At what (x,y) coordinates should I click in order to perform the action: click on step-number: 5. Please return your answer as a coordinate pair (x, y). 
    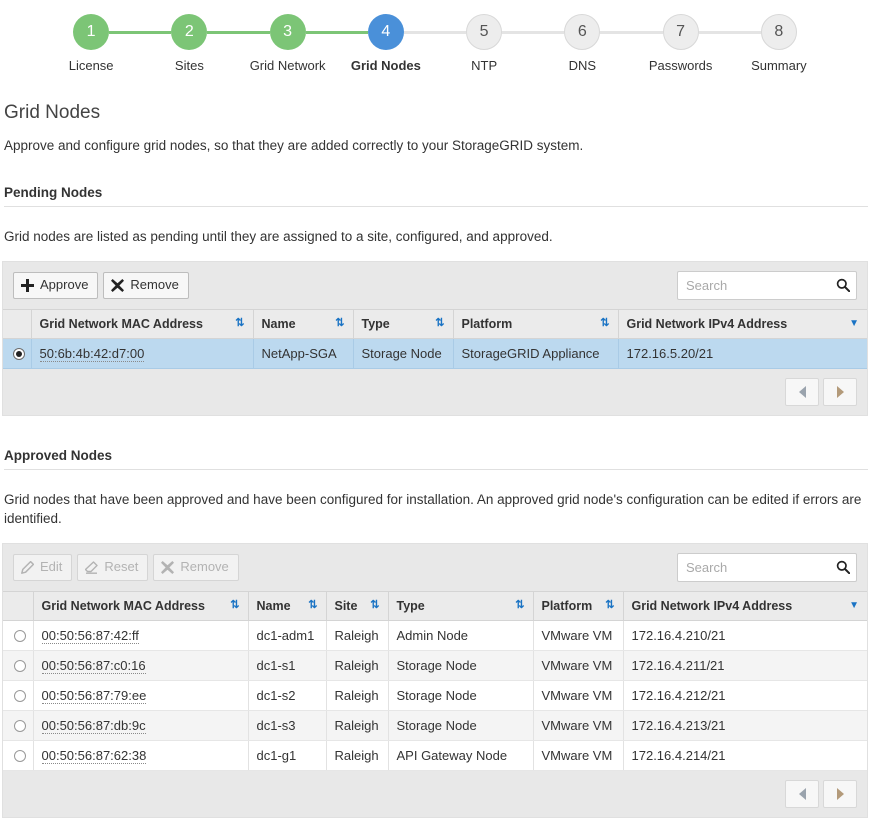
    Looking at the image, I should click on (484, 32).